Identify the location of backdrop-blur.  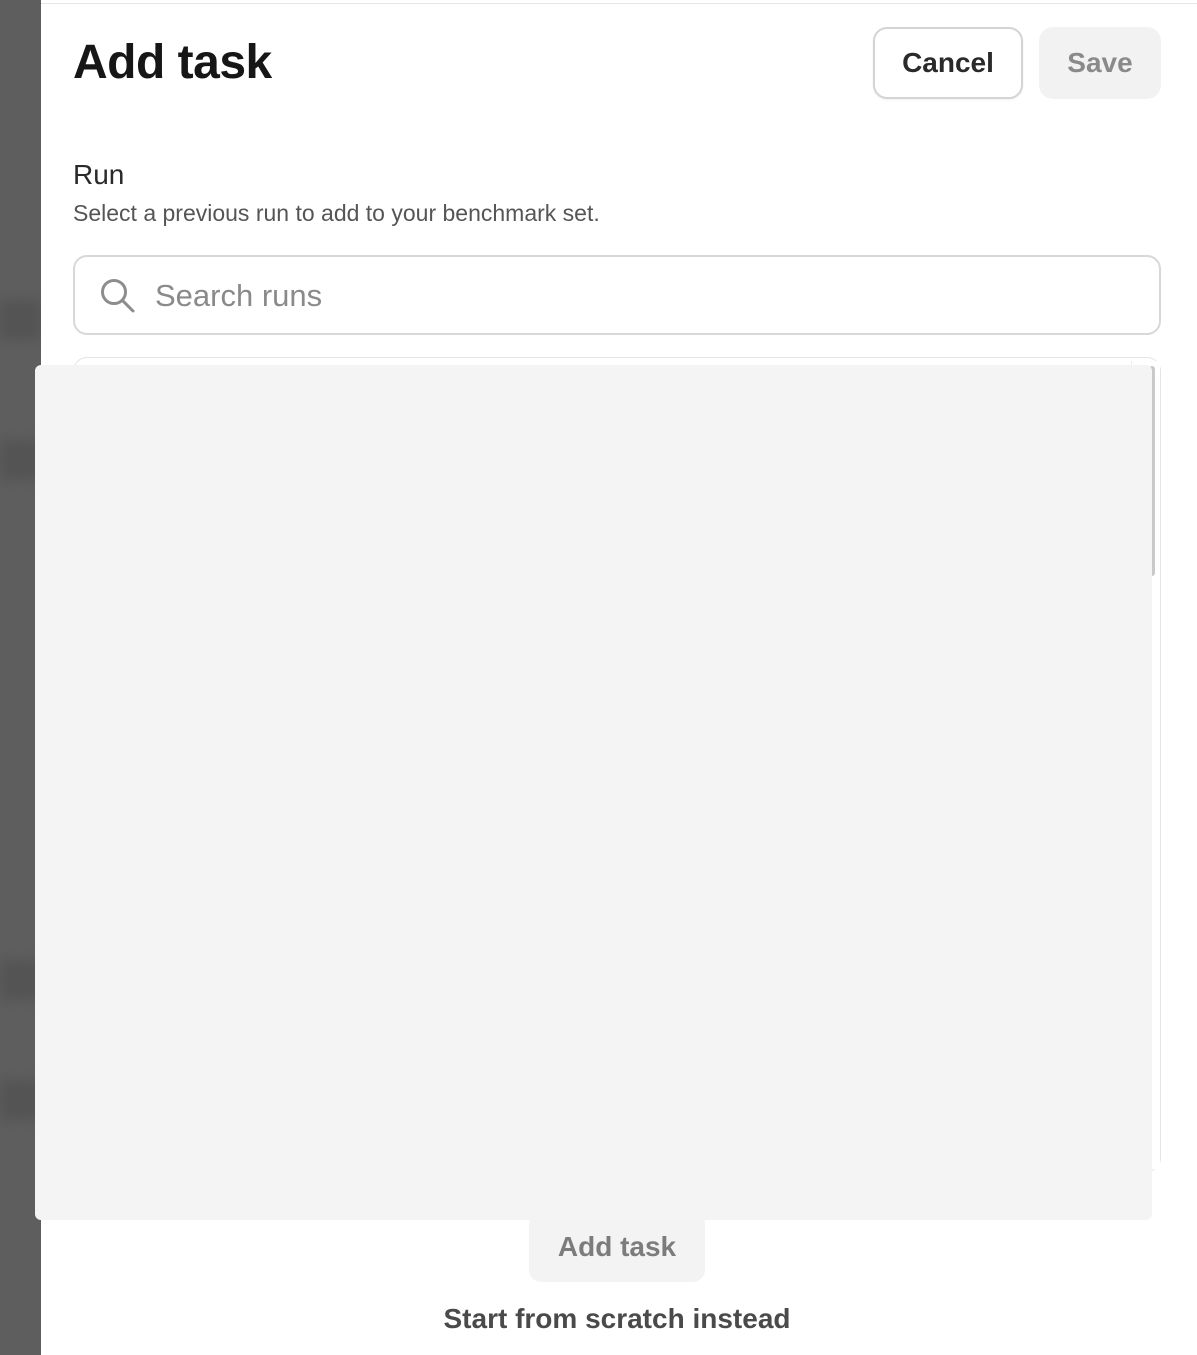
(20, 320).